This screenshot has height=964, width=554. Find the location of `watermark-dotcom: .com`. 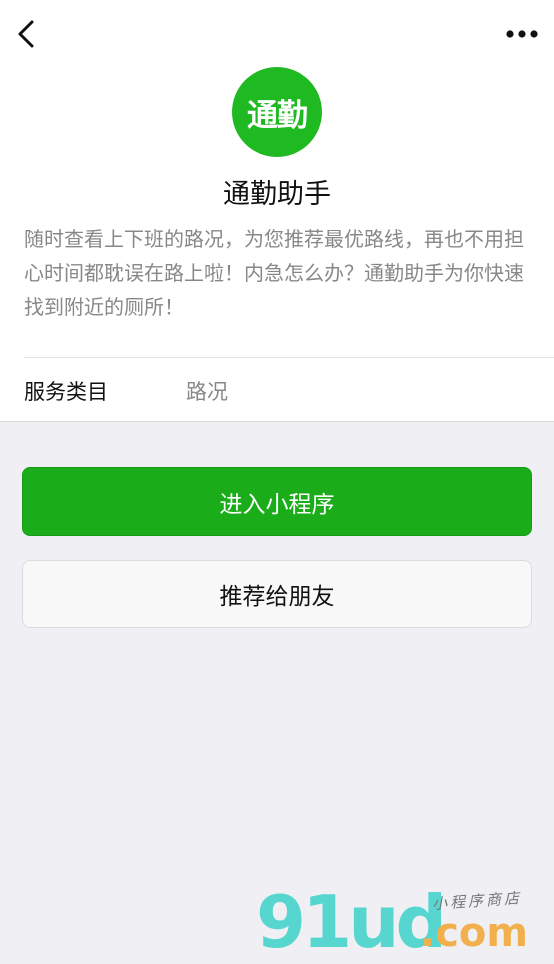

watermark-dotcom: .com is located at coordinates (474, 933).